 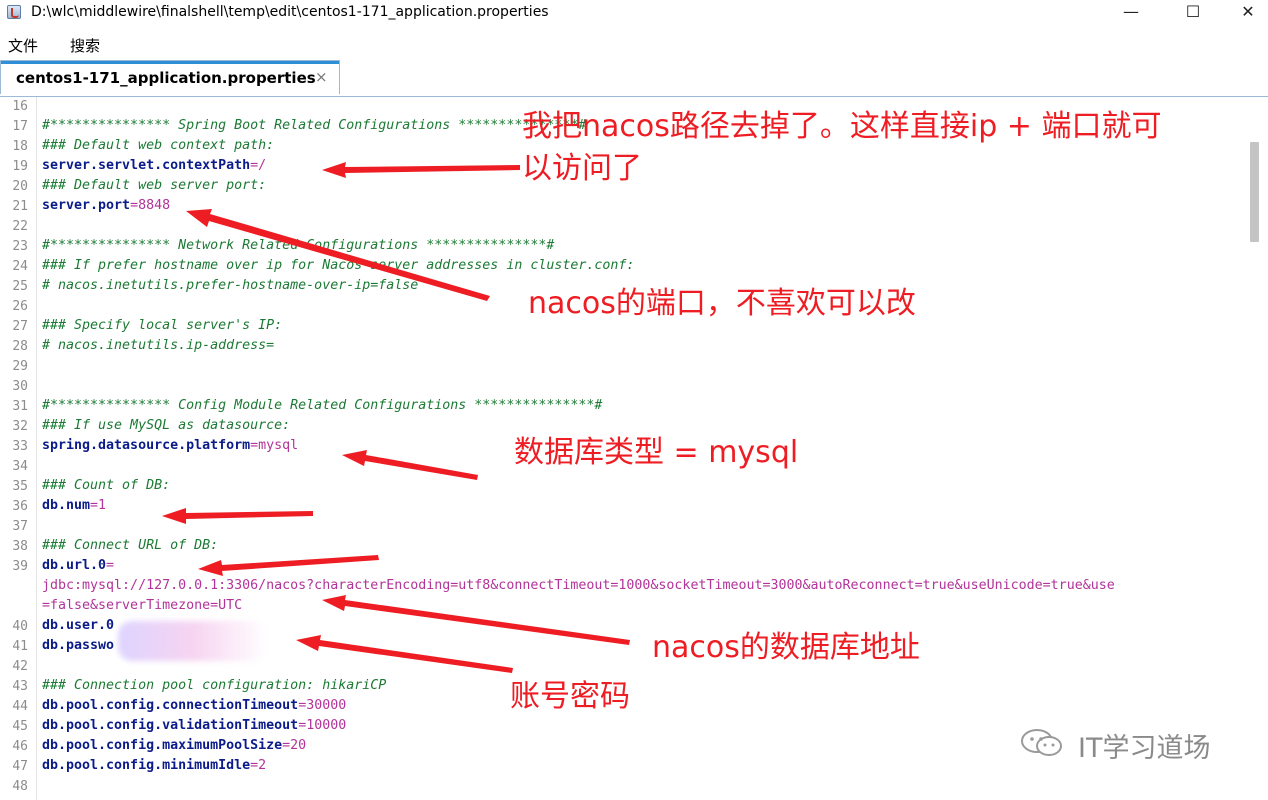 What do you see at coordinates (20, 666) in the screenshot?
I see `line-number: 42` at bounding box center [20, 666].